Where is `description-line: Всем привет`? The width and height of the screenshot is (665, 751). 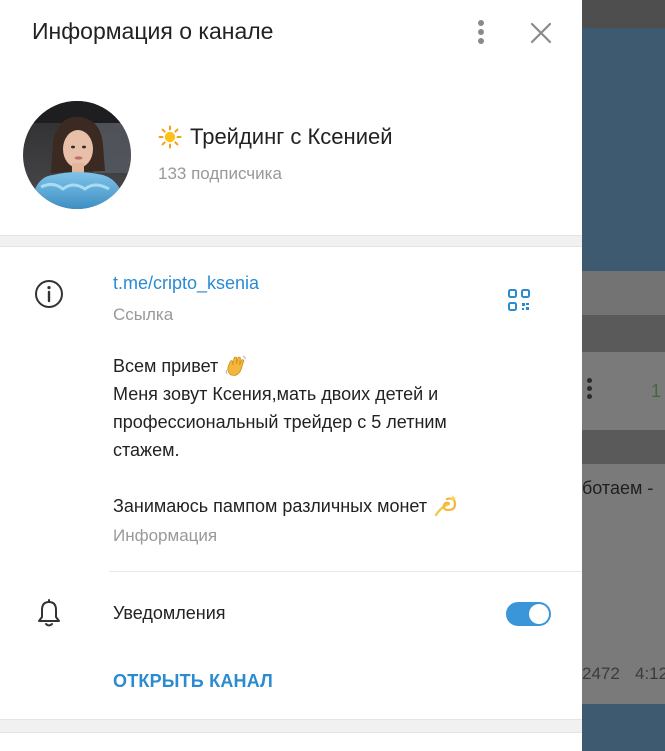
description-line: Всем привет is located at coordinates (286, 366).